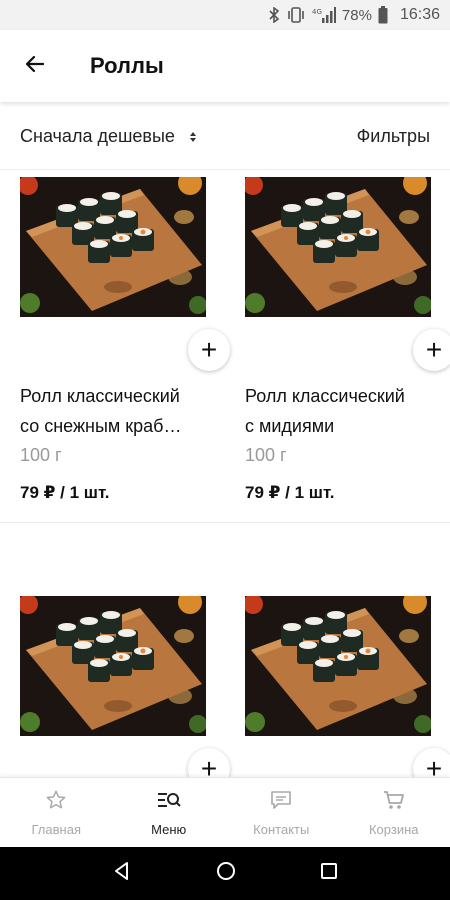  What do you see at coordinates (329, 873) in the screenshot?
I see `system-recents-icon` at bounding box center [329, 873].